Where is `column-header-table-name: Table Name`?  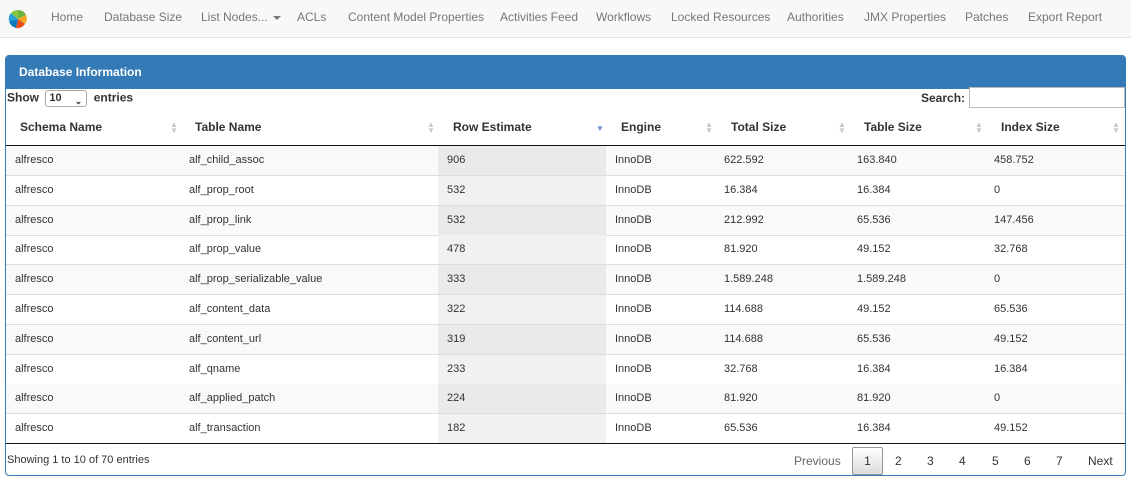
column-header-table-name: Table Name is located at coordinates (228, 127).